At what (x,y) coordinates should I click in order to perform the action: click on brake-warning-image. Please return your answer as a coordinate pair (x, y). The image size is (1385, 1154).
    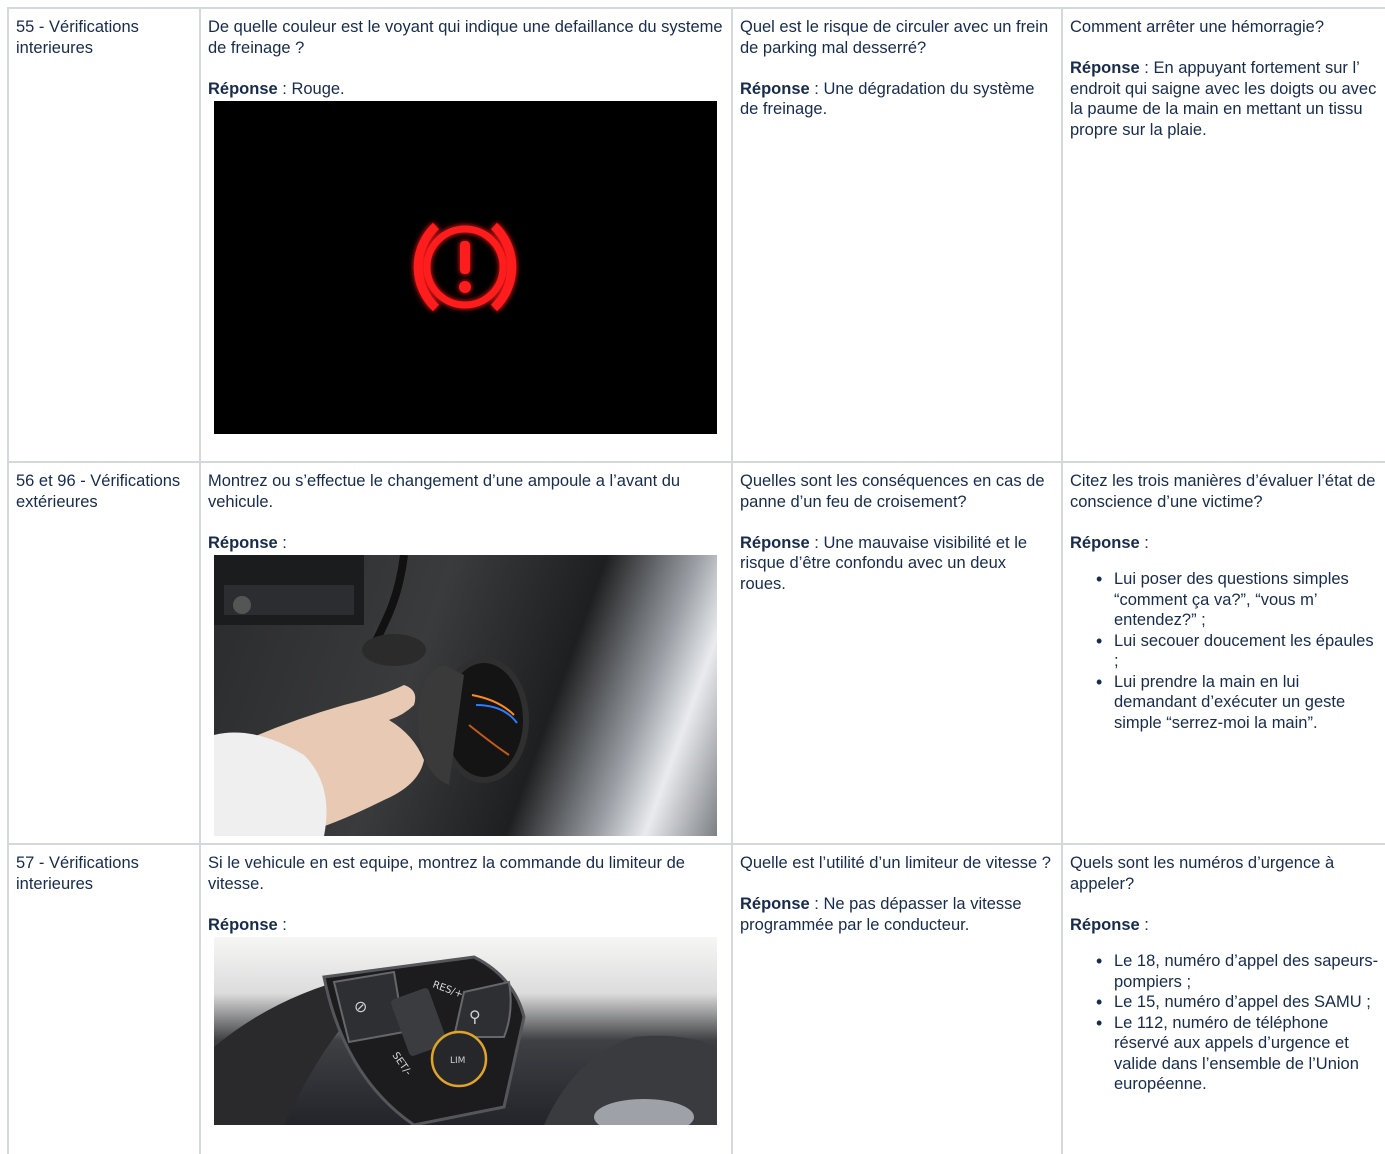
    Looking at the image, I should click on (465, 267).